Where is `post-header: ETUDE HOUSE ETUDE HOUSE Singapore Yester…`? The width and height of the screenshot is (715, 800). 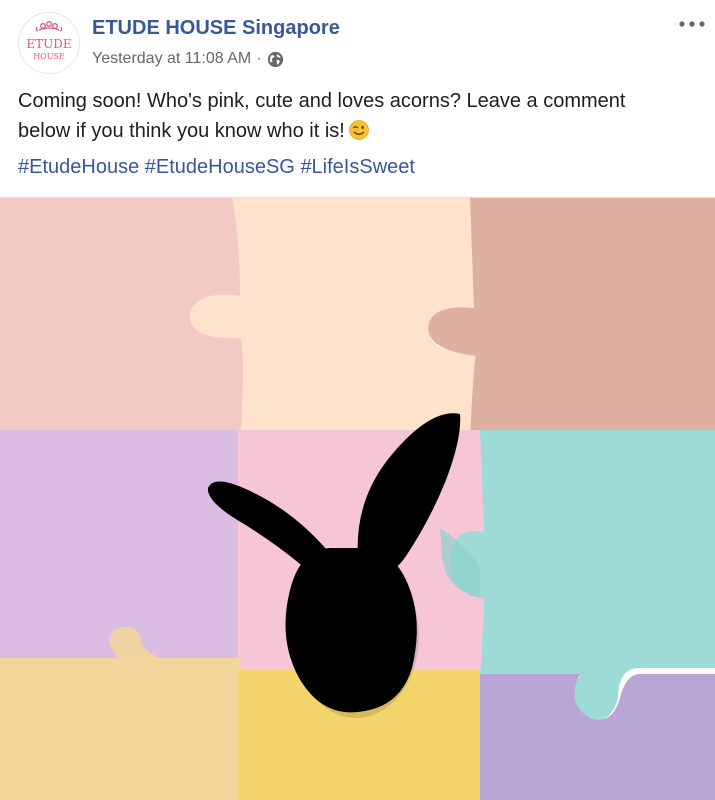
post-header: ETUDE HOUSE ETUDE HOUSE Singapore Yester… is located at coordinates (357, 42).